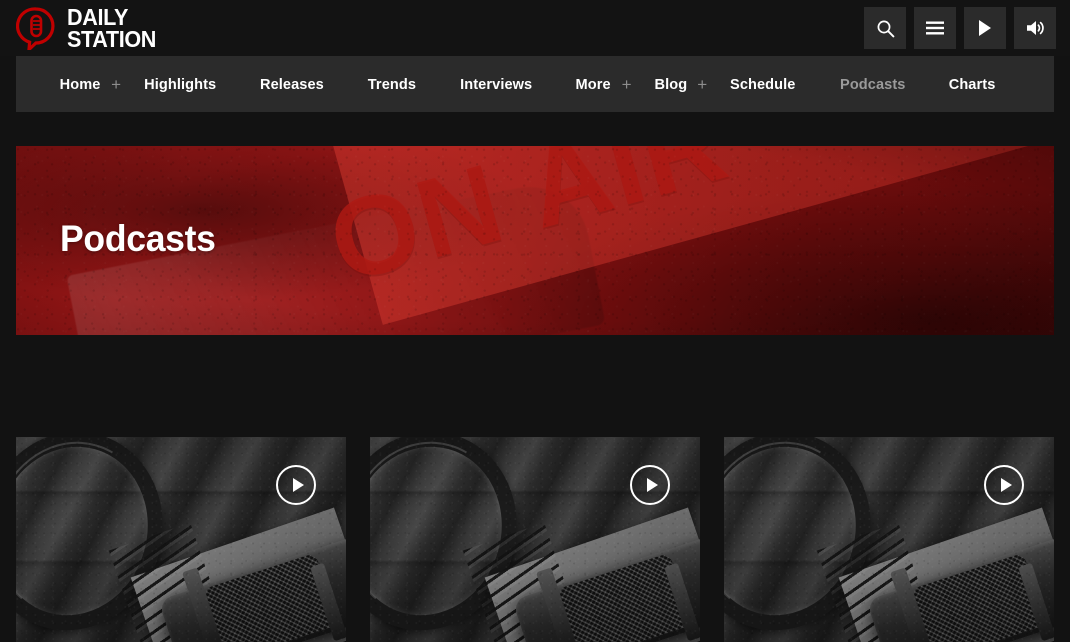 The image size is (1070, 642). I want to click on nav-item-highlights: Highlights, so click(180, 84).